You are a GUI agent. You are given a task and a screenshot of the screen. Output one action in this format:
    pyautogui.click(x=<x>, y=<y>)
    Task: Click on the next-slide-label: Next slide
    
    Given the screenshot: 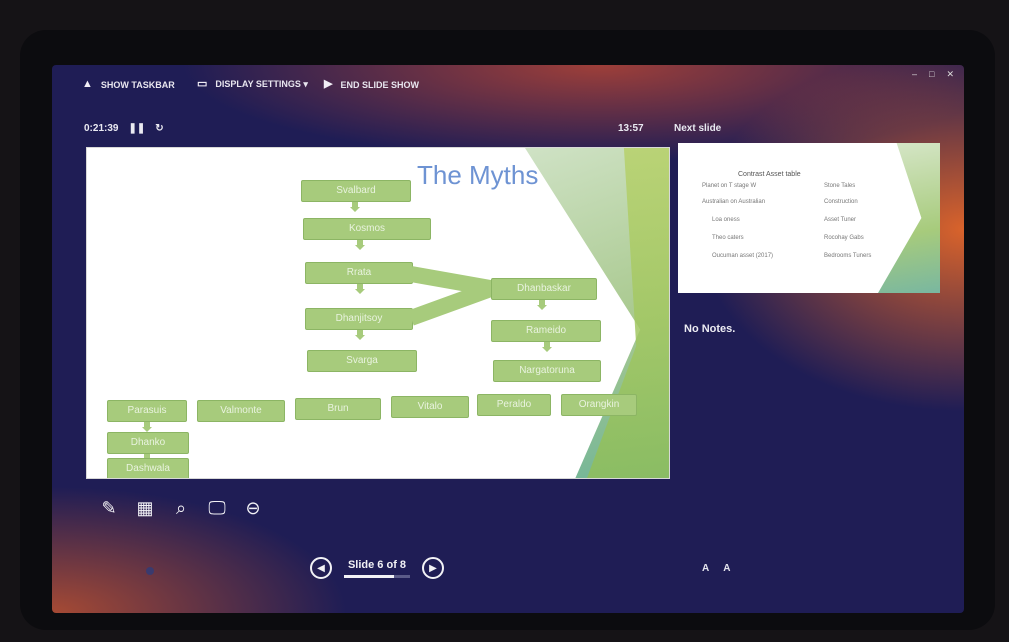 What is the action you would take?
    pyautogui.click(x=698, y=128)
    